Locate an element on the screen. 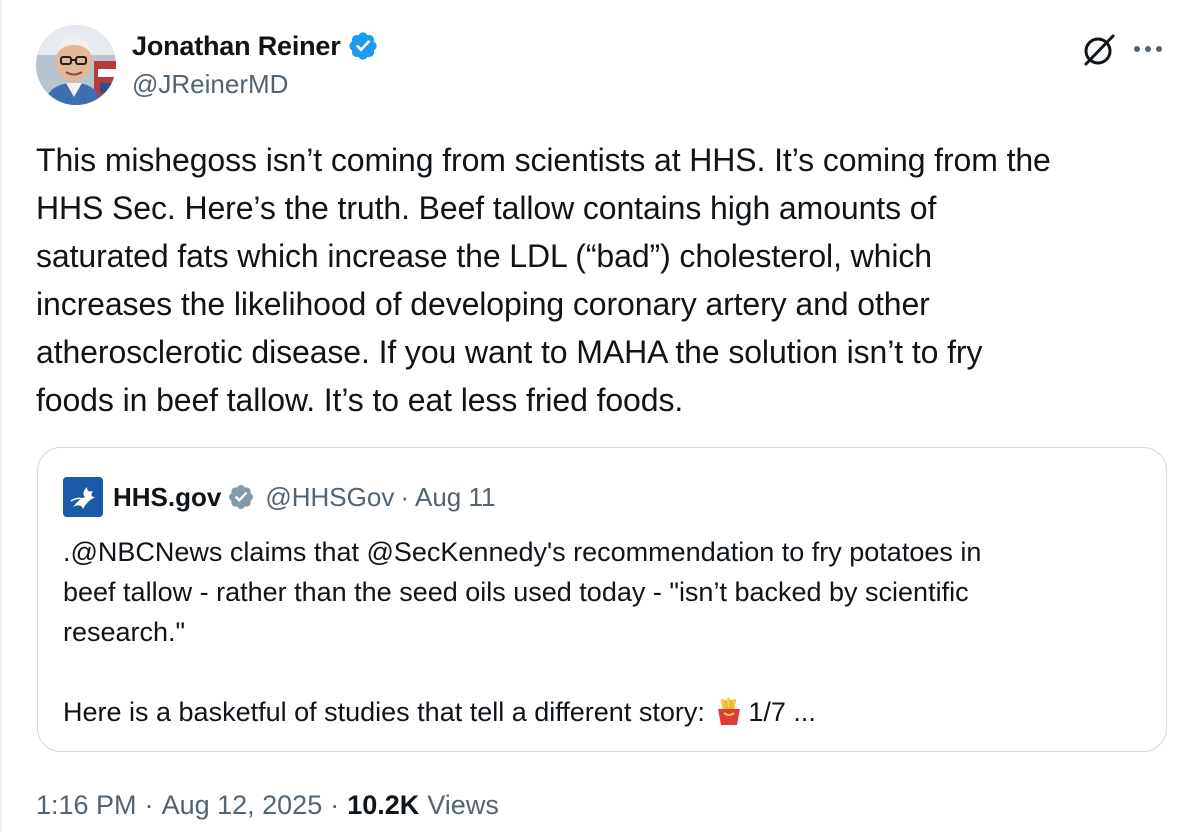 This screenshot has height=832, width=1190. government-badge-icon is located at coordinates (241, 497).